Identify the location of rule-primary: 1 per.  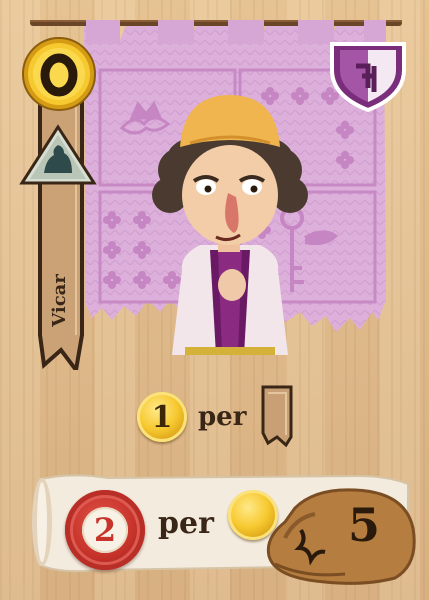
(215, 417).